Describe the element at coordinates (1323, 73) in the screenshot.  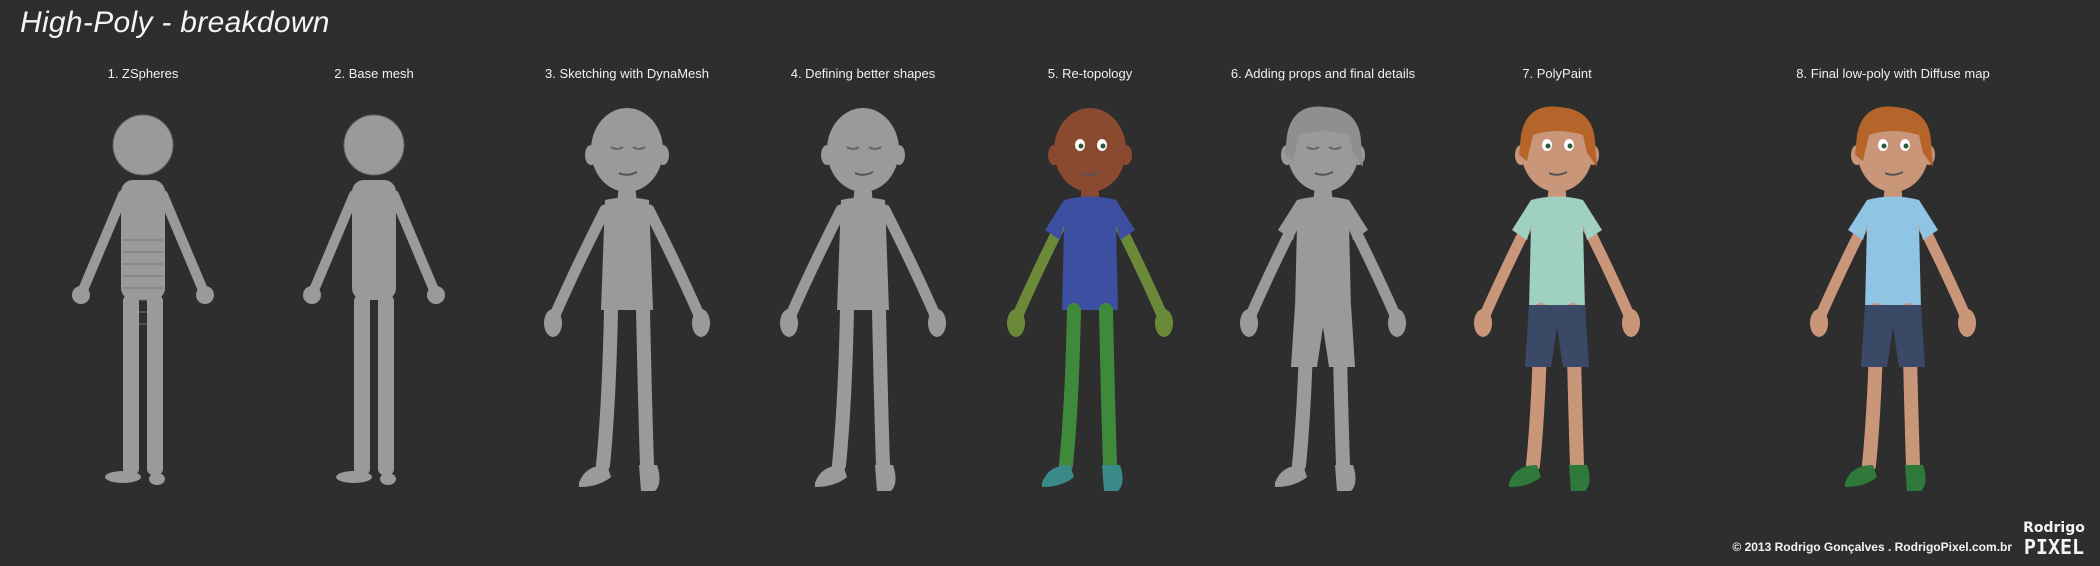
I see `stage-label-6: 6. Adding props and final details` at that location.